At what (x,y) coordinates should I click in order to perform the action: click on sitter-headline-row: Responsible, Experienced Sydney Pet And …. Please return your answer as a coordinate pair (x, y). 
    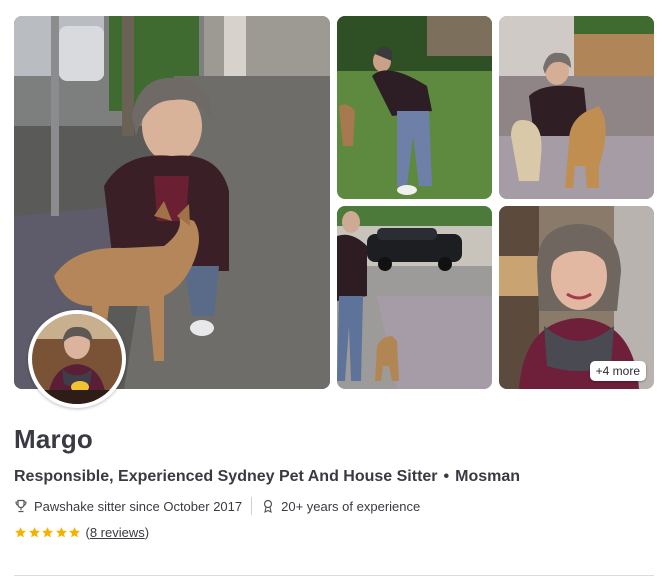
    Looking at the image, I should click on (267, 477).